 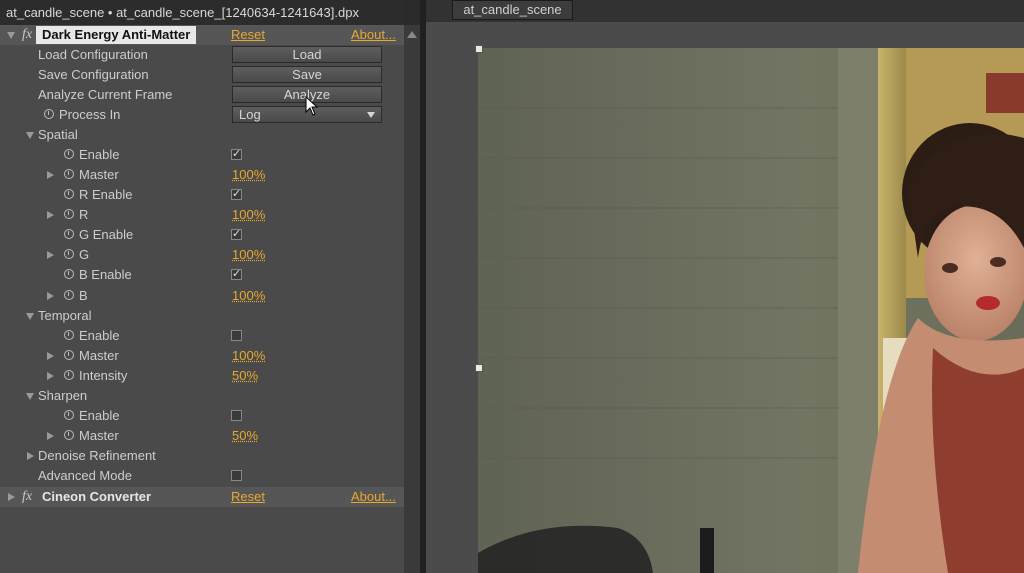 What do you see at coordinates (236, 154) in the screenshot?
I see `spatial-enable-checkbox: ✓` at bounding box center [236, 154].